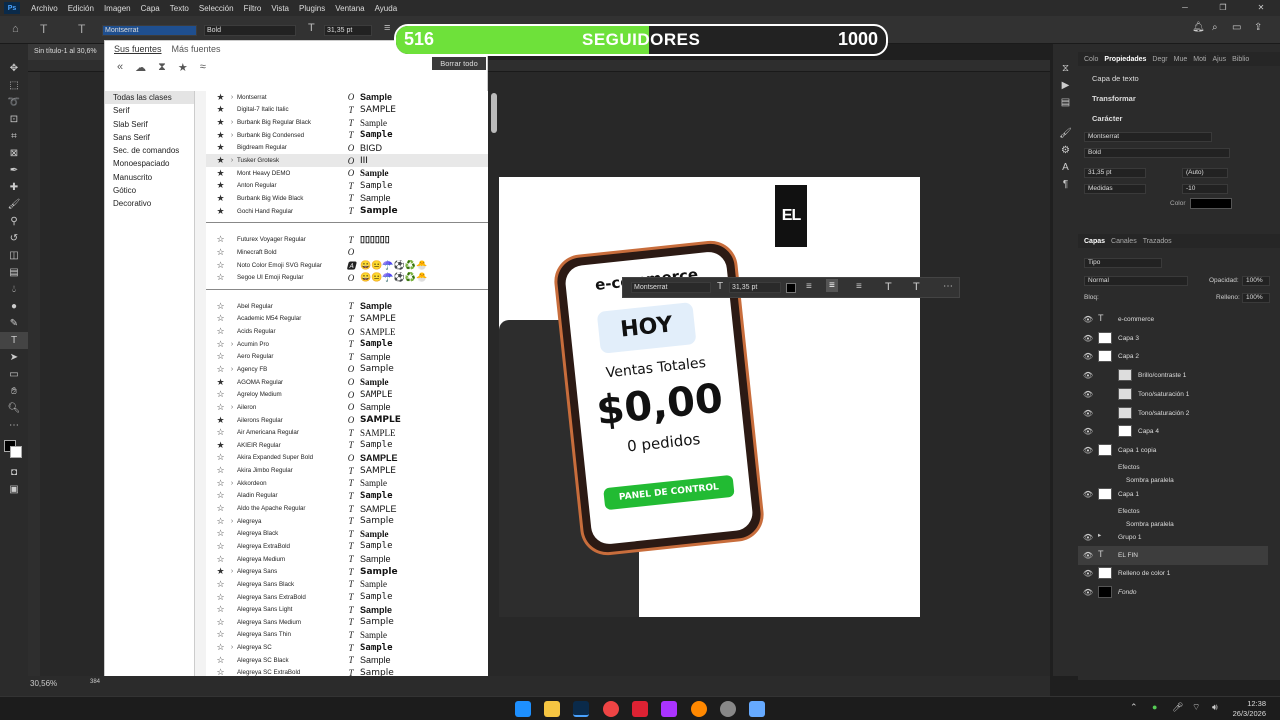  Describe the element at coordinates (1123, 263) in the screenshot. I see `layer-filter-field: Tipo` at that location.